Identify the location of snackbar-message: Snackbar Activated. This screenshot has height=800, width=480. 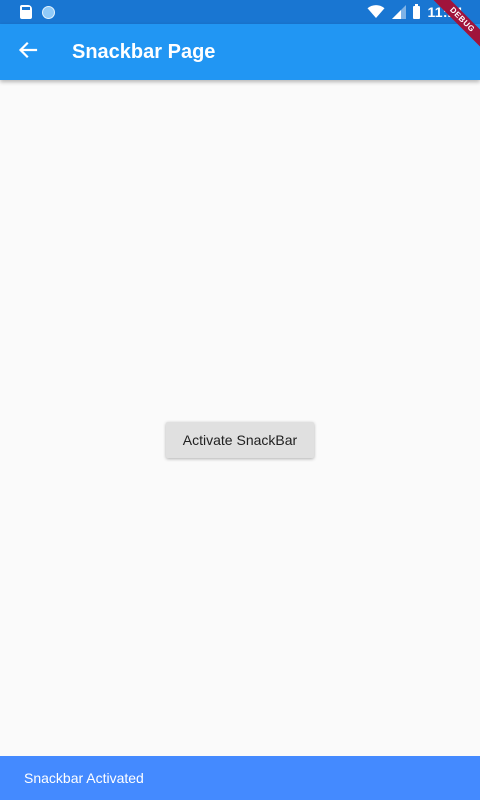
(84, 778).